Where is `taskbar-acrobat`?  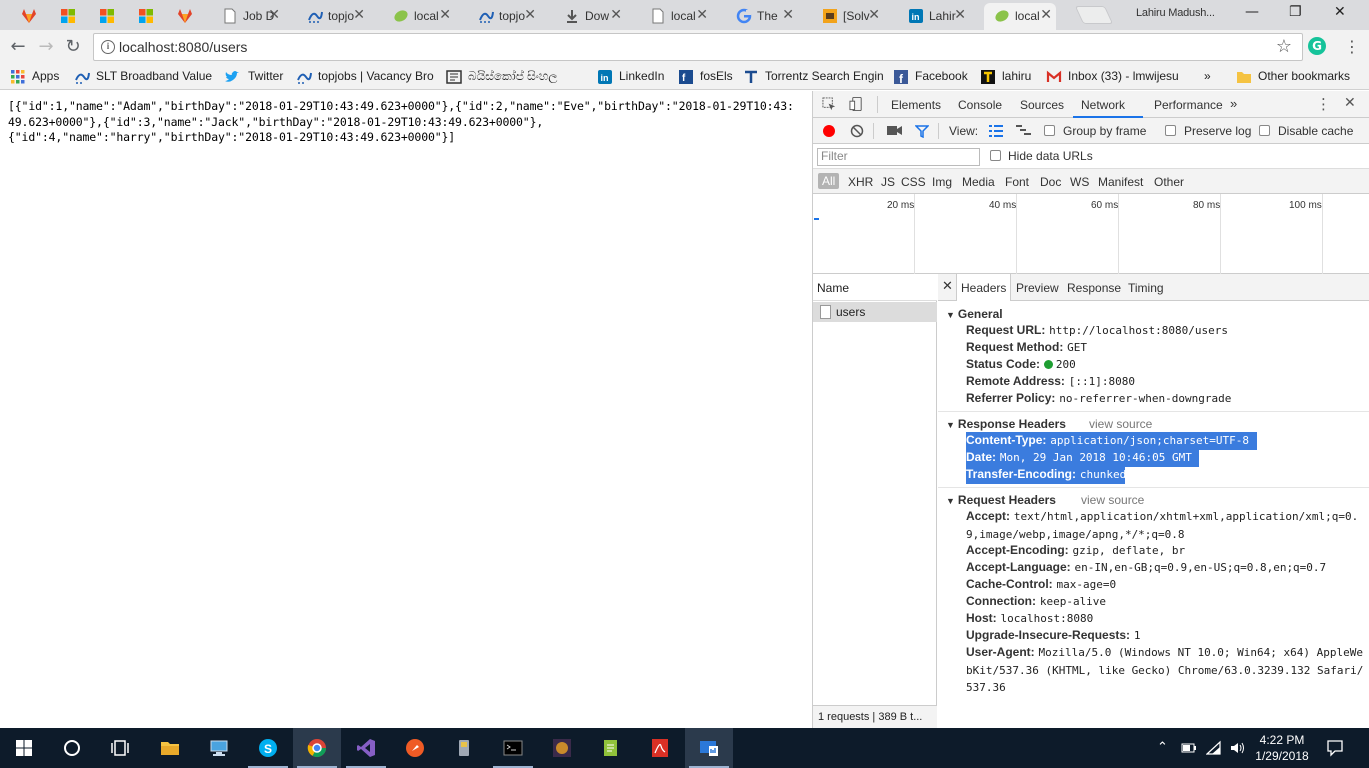
taskbar-acrobat is located at coordinates (660, 748).